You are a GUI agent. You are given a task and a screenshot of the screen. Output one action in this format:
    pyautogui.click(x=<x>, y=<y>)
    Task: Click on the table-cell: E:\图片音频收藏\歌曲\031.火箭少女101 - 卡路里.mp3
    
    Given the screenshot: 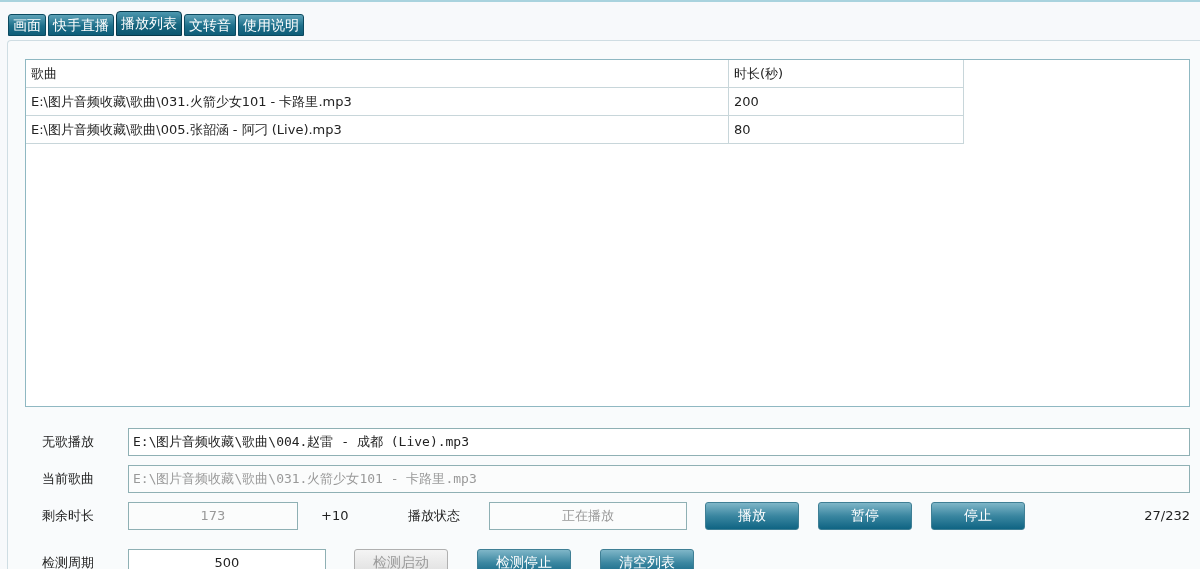 What is the action you would take?
    pyautogui.click(x=377, y=101)
    